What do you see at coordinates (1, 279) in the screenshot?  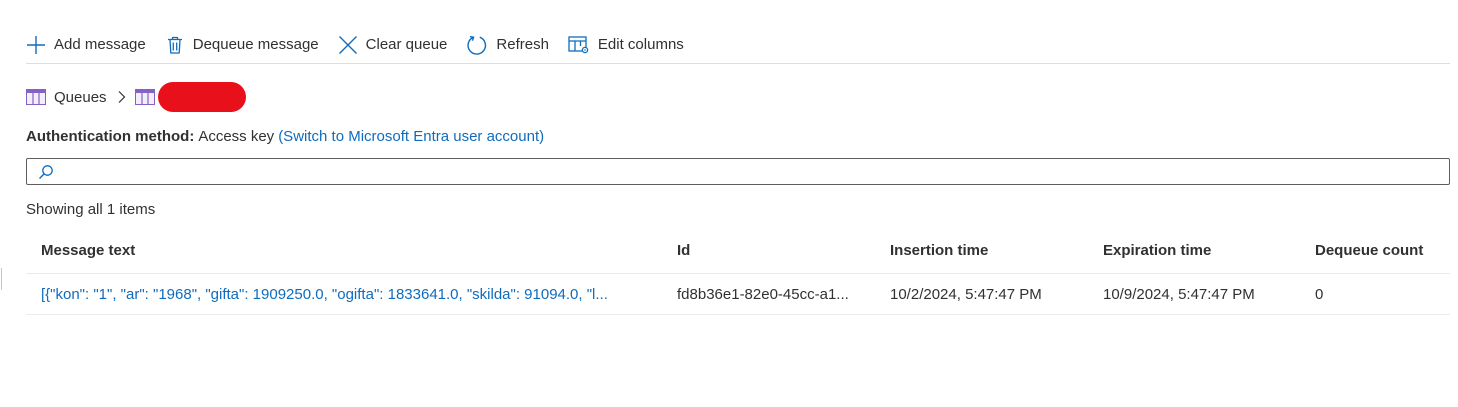 I see `panel-edge-divider` at bounding box center [1, 279].